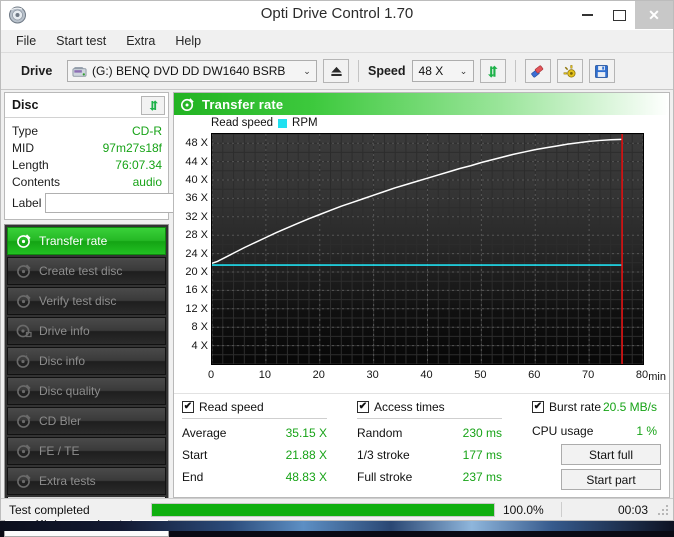 This screenshot has width=674, height=537. What do you see at coordinates (196, 290) in the screenshot?
I see `chart-y-tick-label: 16 X` at bounding box center [196, 290].